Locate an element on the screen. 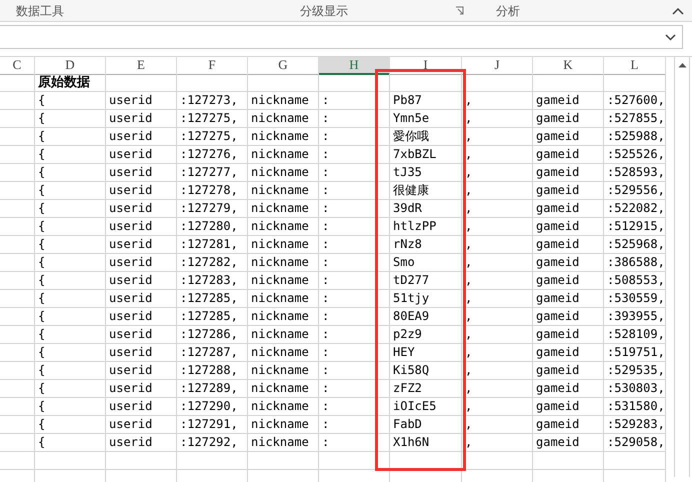  column-header: C is located at coordinates (17, 66).